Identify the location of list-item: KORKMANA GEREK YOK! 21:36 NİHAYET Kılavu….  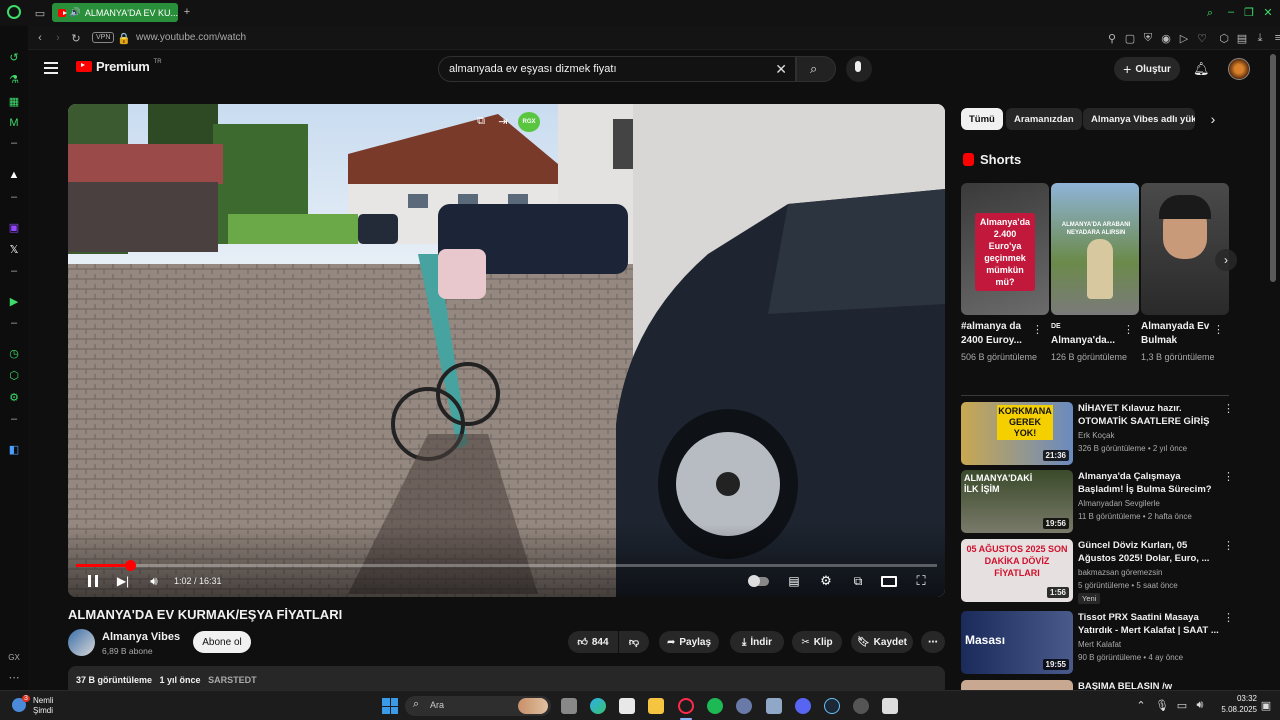
(1101, 434).